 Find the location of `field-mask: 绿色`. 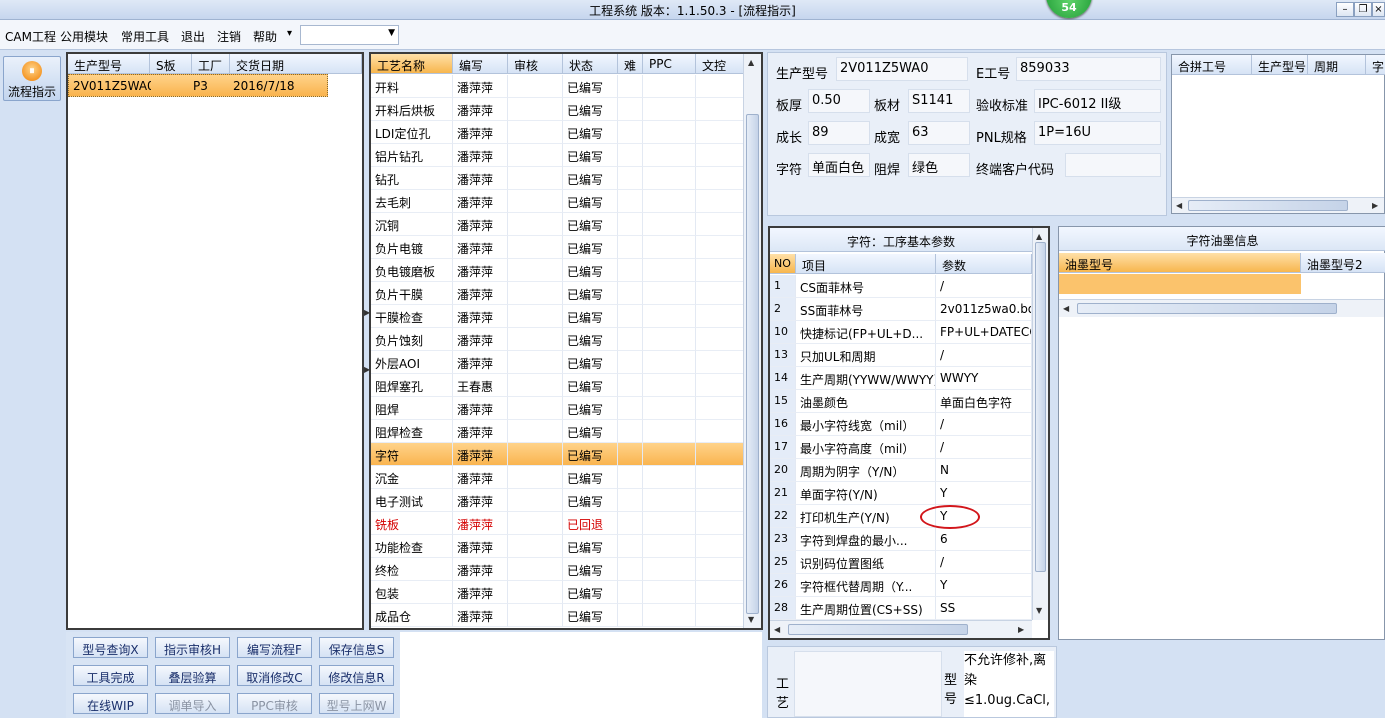

field-mask: 绿色 is located at coordinates (939, 165).